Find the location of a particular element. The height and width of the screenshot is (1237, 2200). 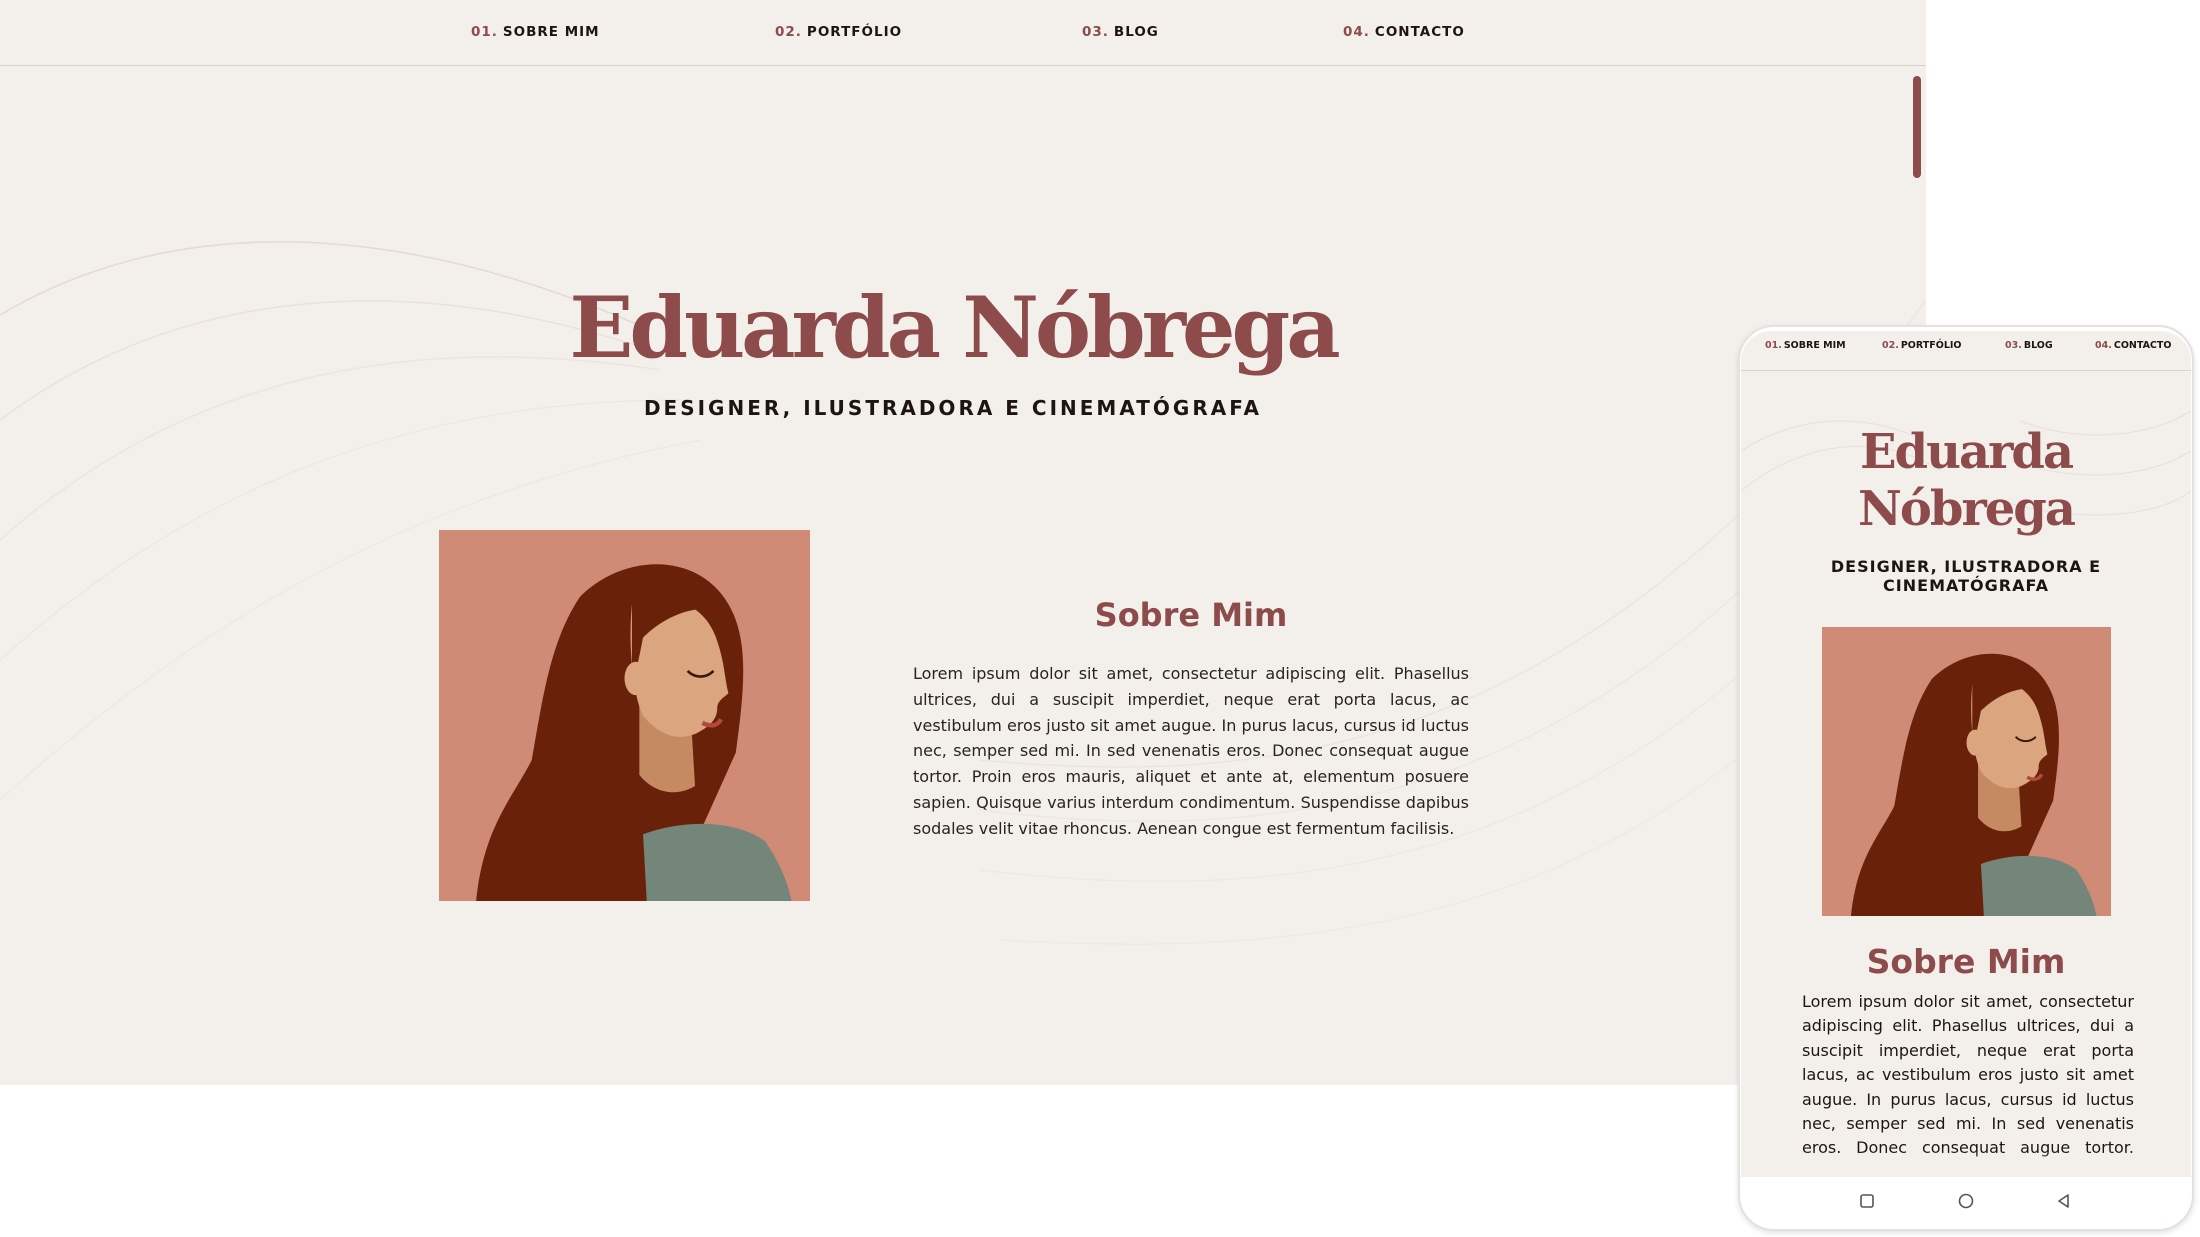

back-icon is located at coordinates (2064, 1201).